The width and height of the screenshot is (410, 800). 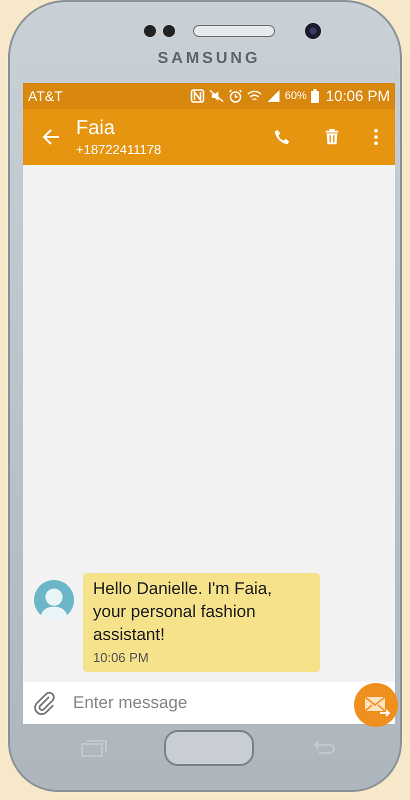 What do you see at coordinates (235, 96) in the screenshot?
I see `alarm-icon` at bounding box center [235, 96].